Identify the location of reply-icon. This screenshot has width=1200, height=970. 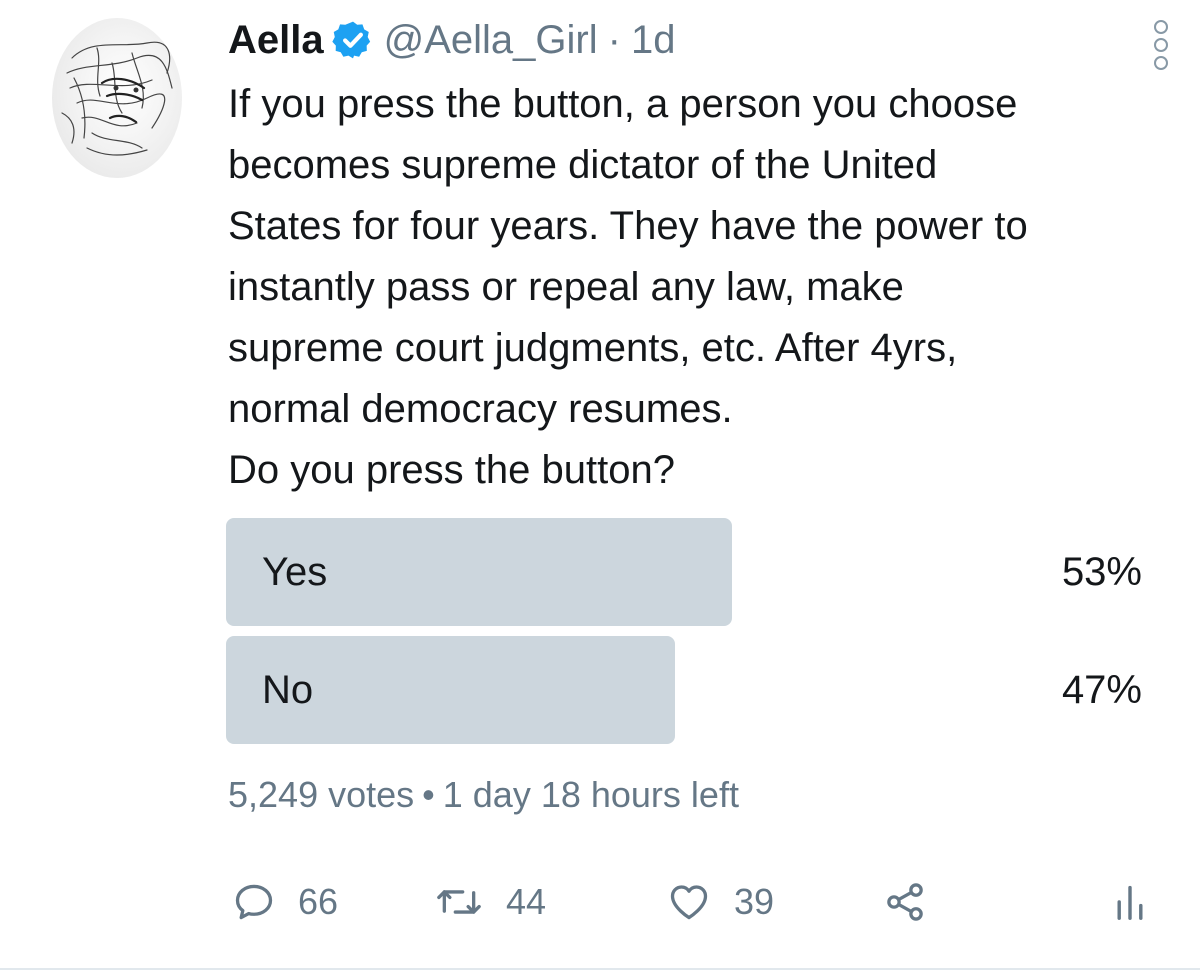
(254, 902).